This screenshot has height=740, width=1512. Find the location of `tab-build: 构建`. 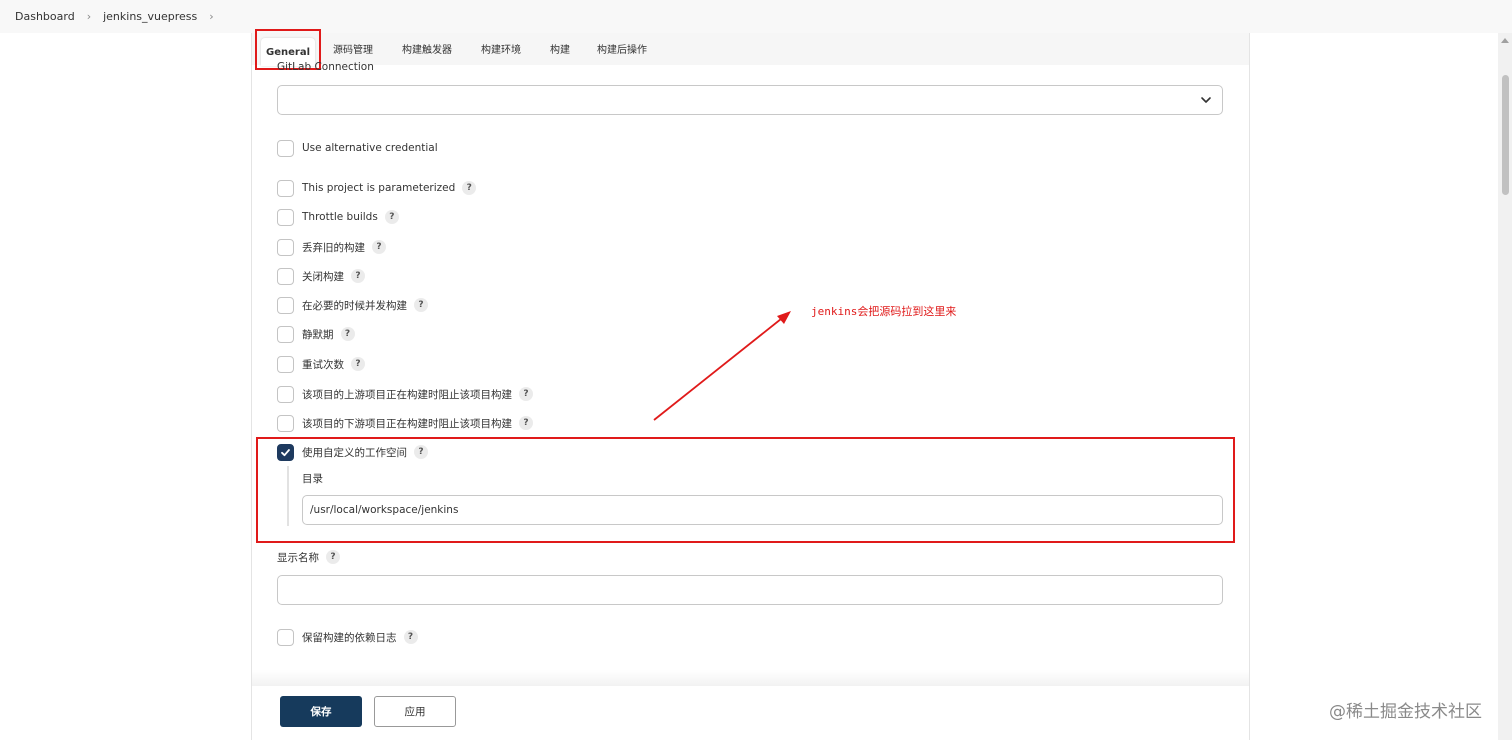

tab-build: 构建 is located at coordinates (560, 48).